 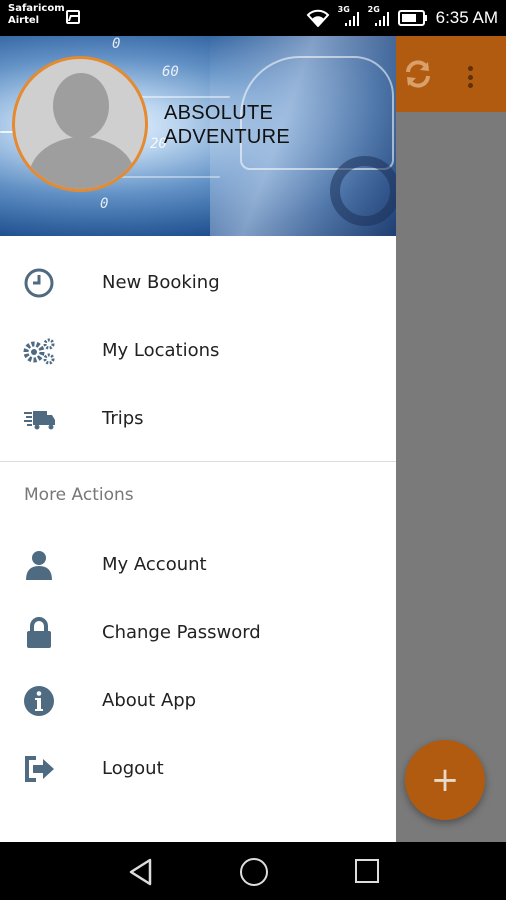 What do you see at coordinates (82, 163) in the screenshot?
I see `avatar-body` at bounding box center [82, 163].